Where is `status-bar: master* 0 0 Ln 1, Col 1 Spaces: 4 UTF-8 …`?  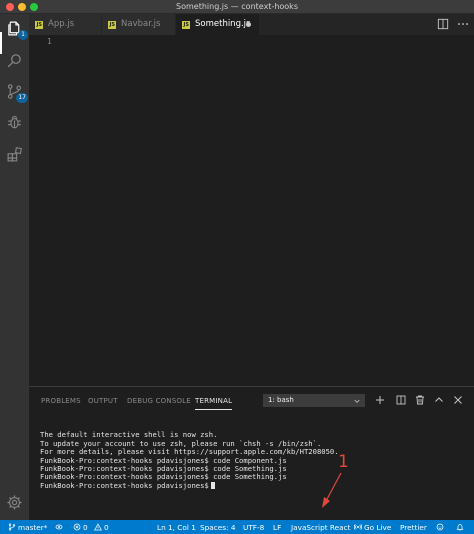 status-bar: master* 0 0 Ln 1, Col 1 Spaces: 4 UTF-8 … is located at coordinates (237, 527).